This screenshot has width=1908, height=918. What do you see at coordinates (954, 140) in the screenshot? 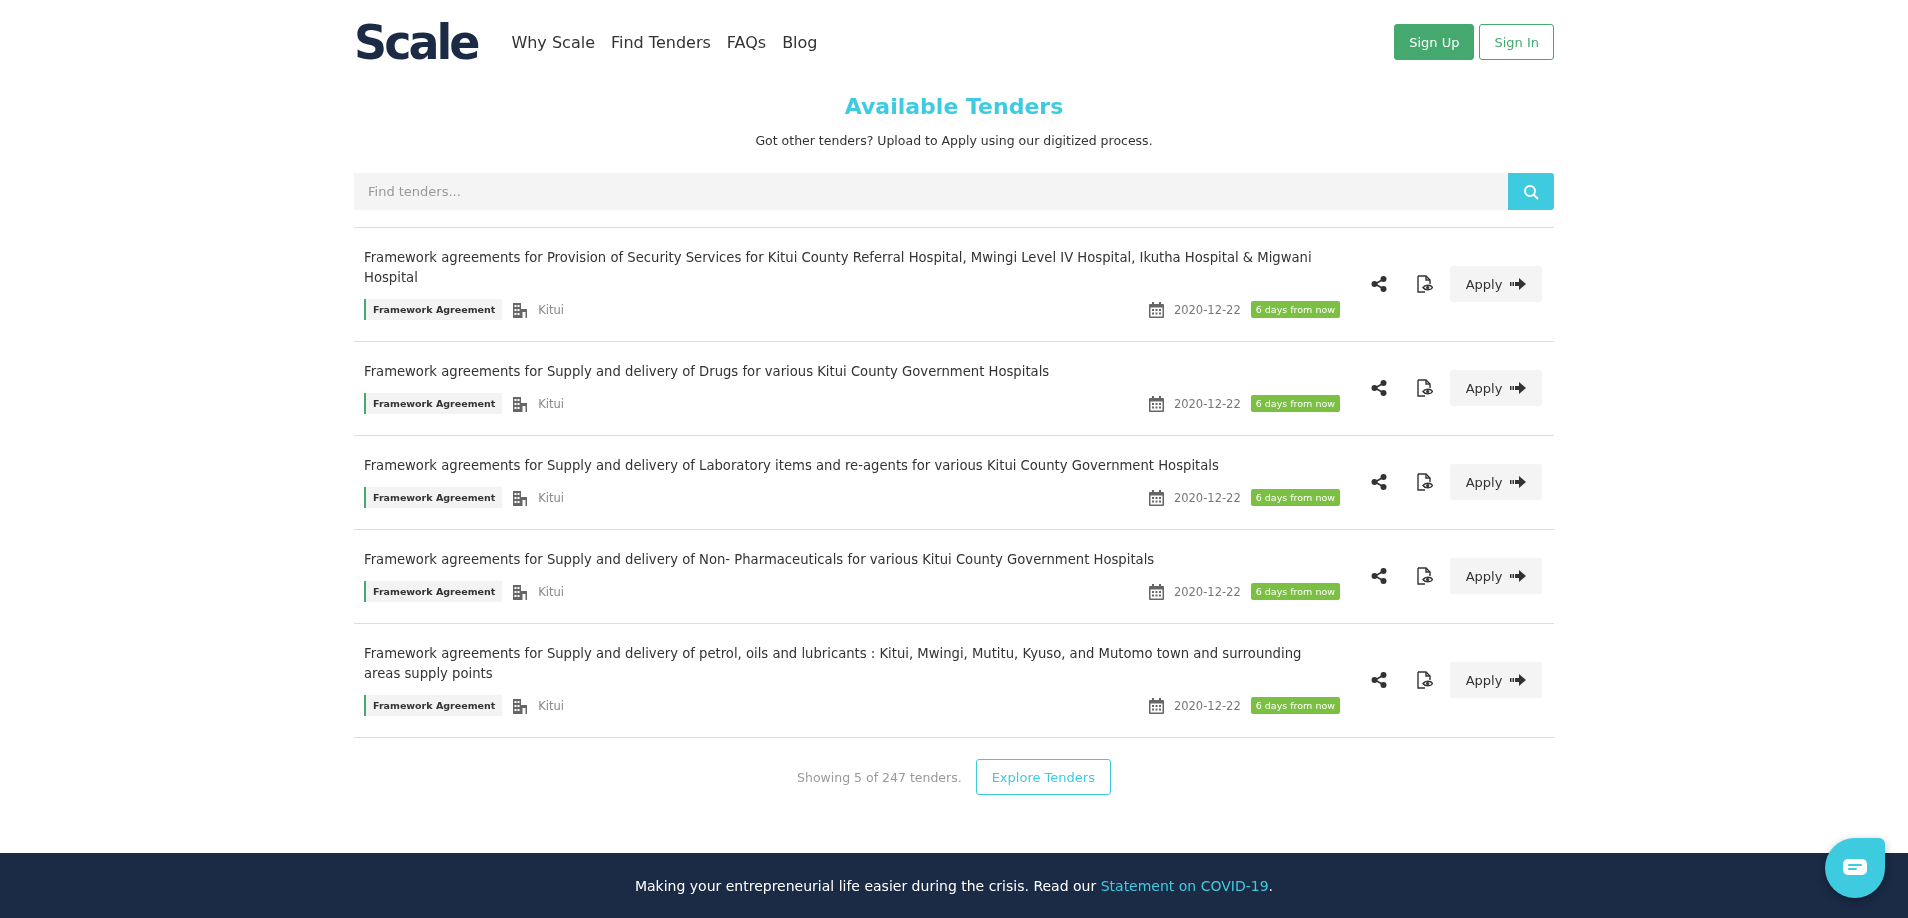
I see `page-subtitle: Got other tenders? Upload to Apply using our digitized process.` at bounding box center [954, 140].